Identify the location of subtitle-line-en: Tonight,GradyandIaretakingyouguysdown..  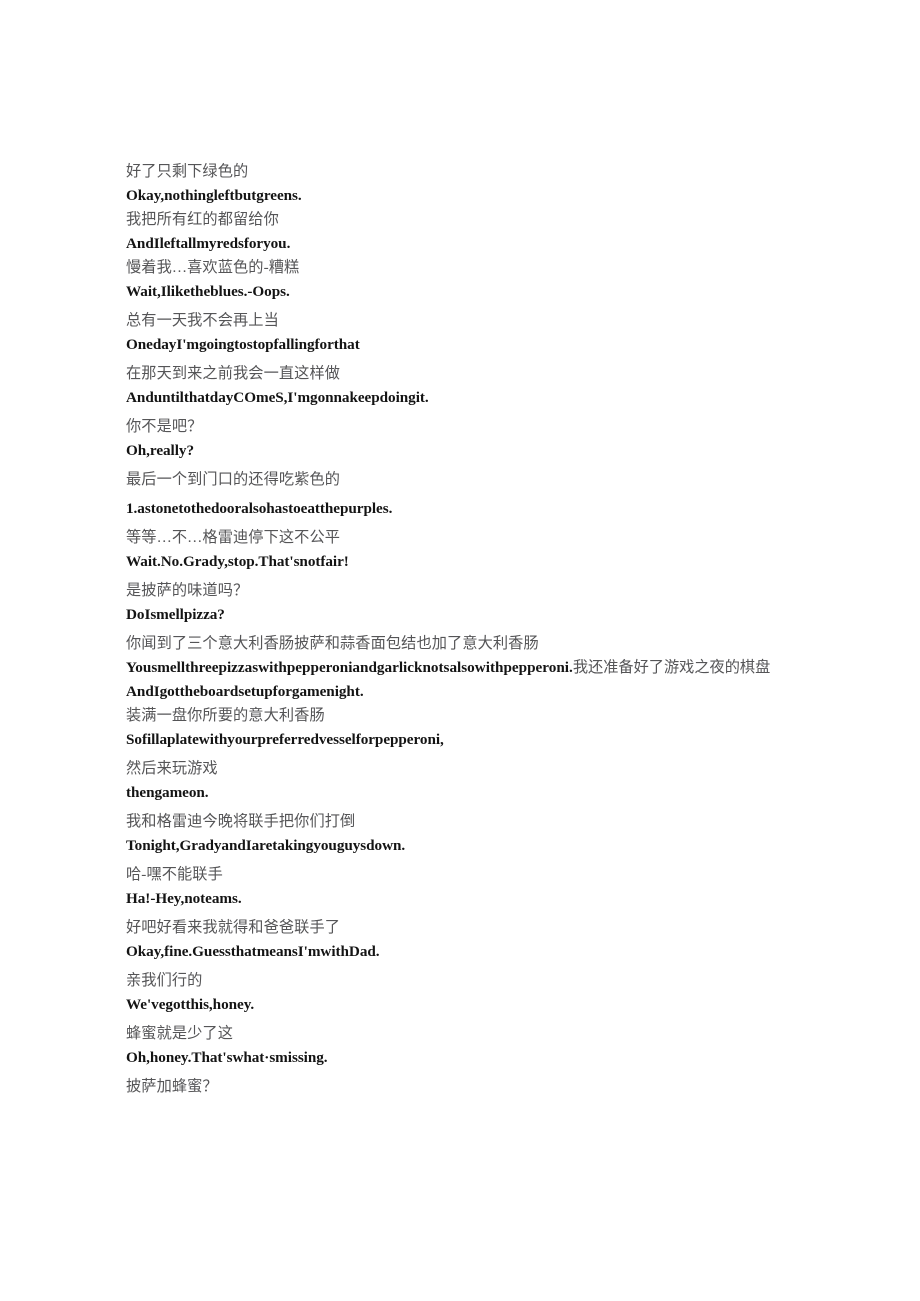
(266, 845).